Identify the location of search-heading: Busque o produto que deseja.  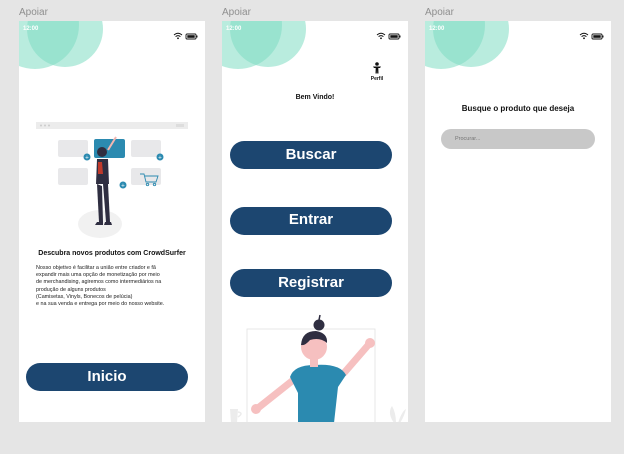
(518, 108).